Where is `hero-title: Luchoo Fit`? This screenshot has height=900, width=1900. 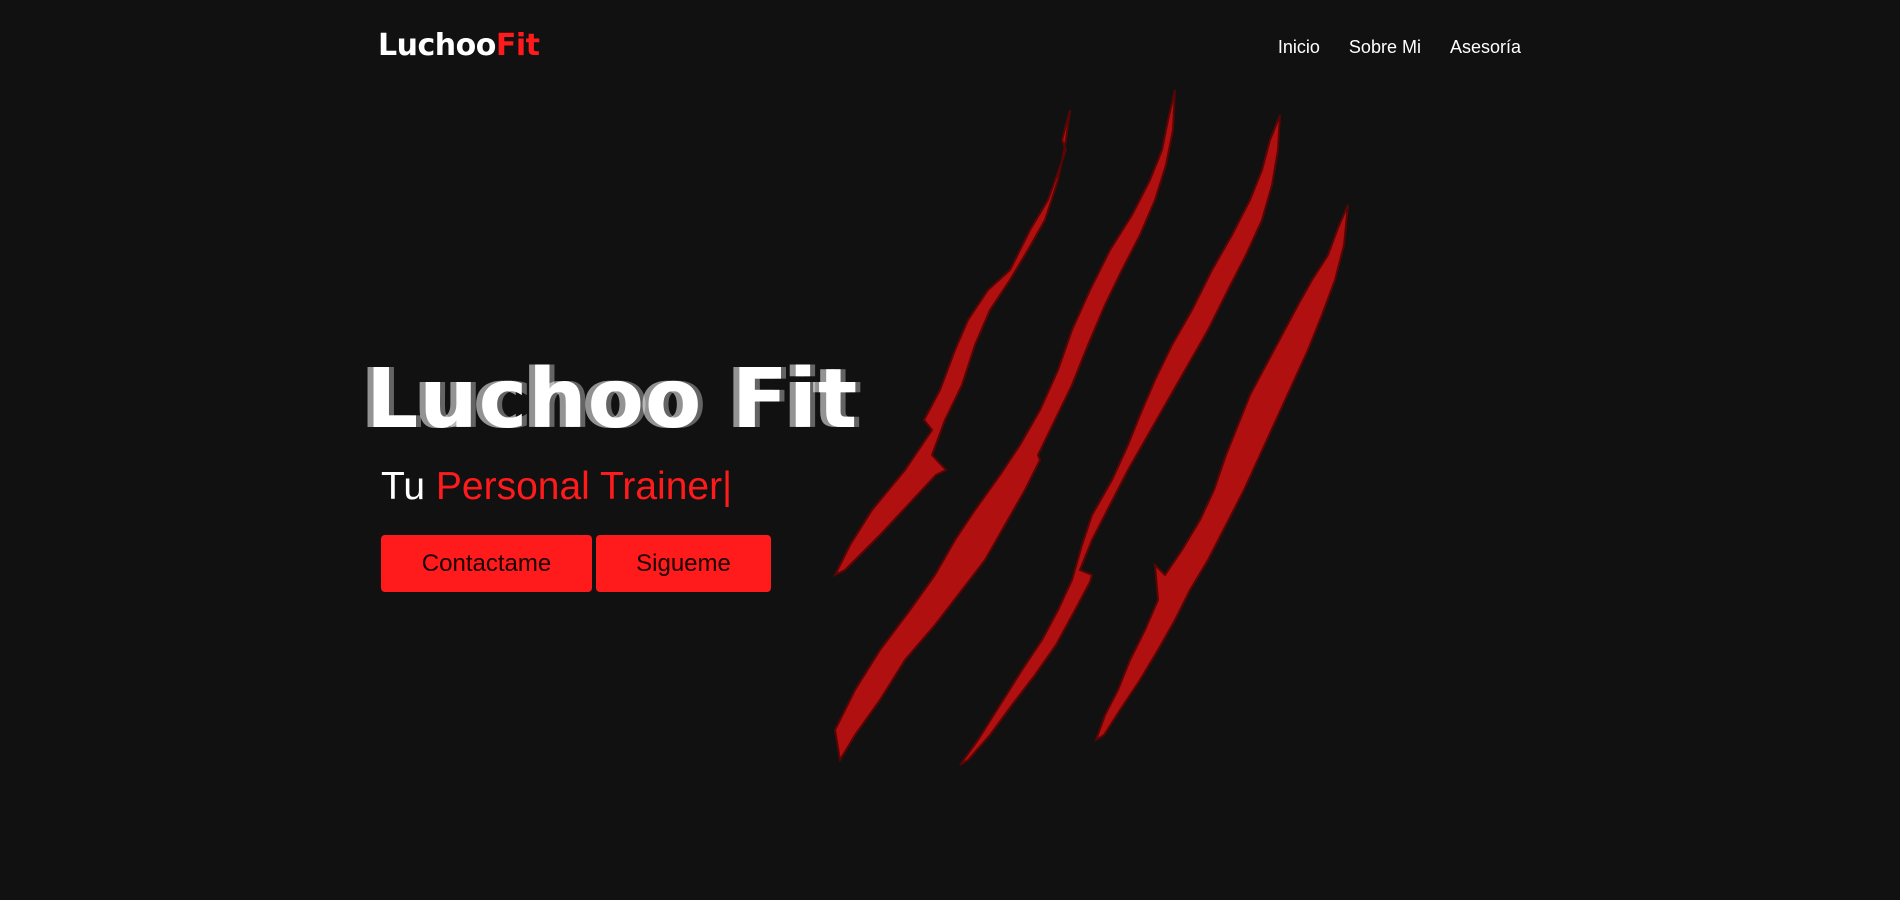
hero-title: Luchoo Fit is located at coordinates (612, 399).